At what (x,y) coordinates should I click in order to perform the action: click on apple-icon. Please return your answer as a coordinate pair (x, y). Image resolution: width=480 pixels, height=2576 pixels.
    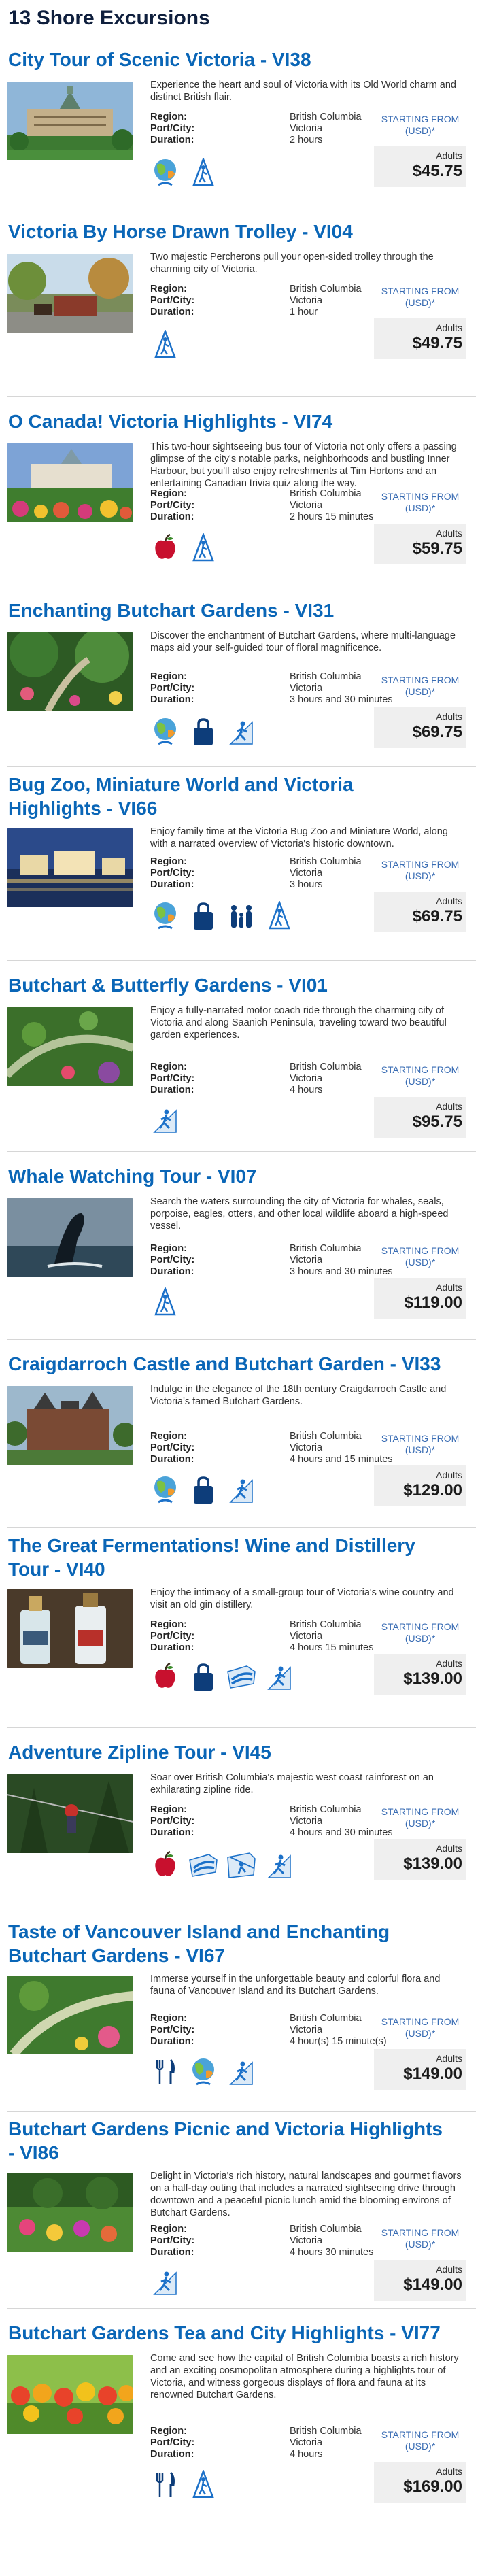
    Looking at the image, I should click on (165, 1677).